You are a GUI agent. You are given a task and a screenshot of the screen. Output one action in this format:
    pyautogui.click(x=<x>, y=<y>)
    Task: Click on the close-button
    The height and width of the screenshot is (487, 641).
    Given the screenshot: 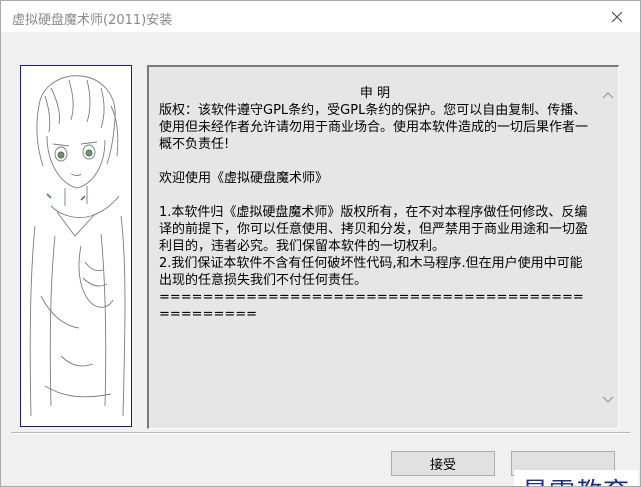 What is the action you would take?
    pyautogui.click(x=617, y=16)
    